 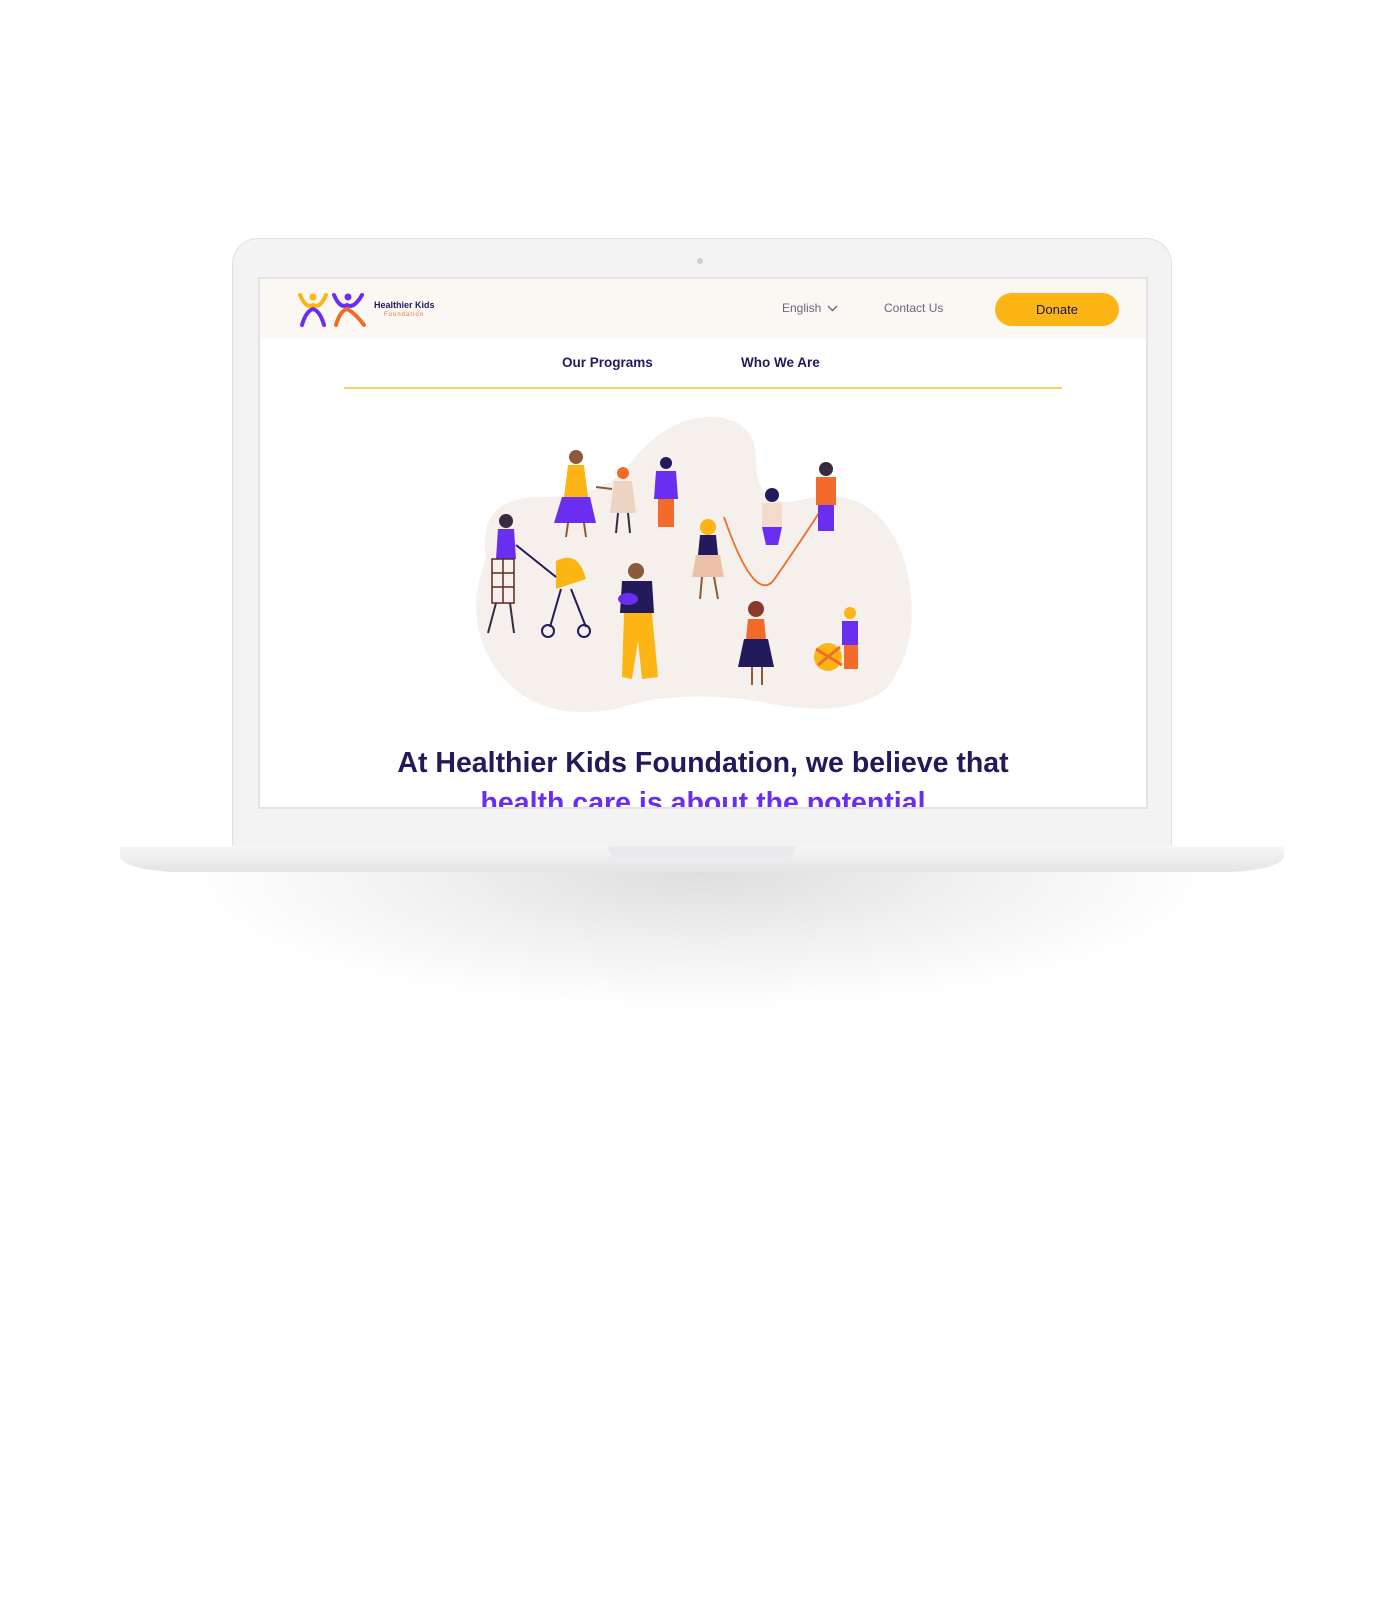 I want to click on brand-subtitle: Foundation, so click(x=404, y=315).